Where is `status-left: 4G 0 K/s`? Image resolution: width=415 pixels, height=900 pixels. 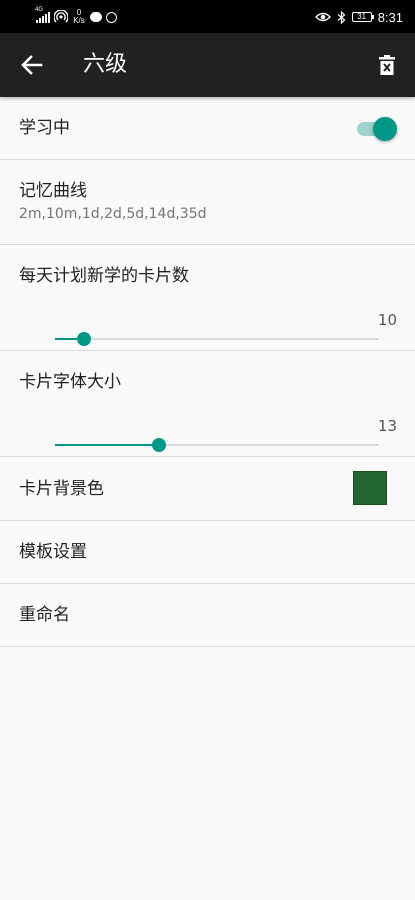
status-left: 4G 0 K/s is located at coordinates (76, 17).